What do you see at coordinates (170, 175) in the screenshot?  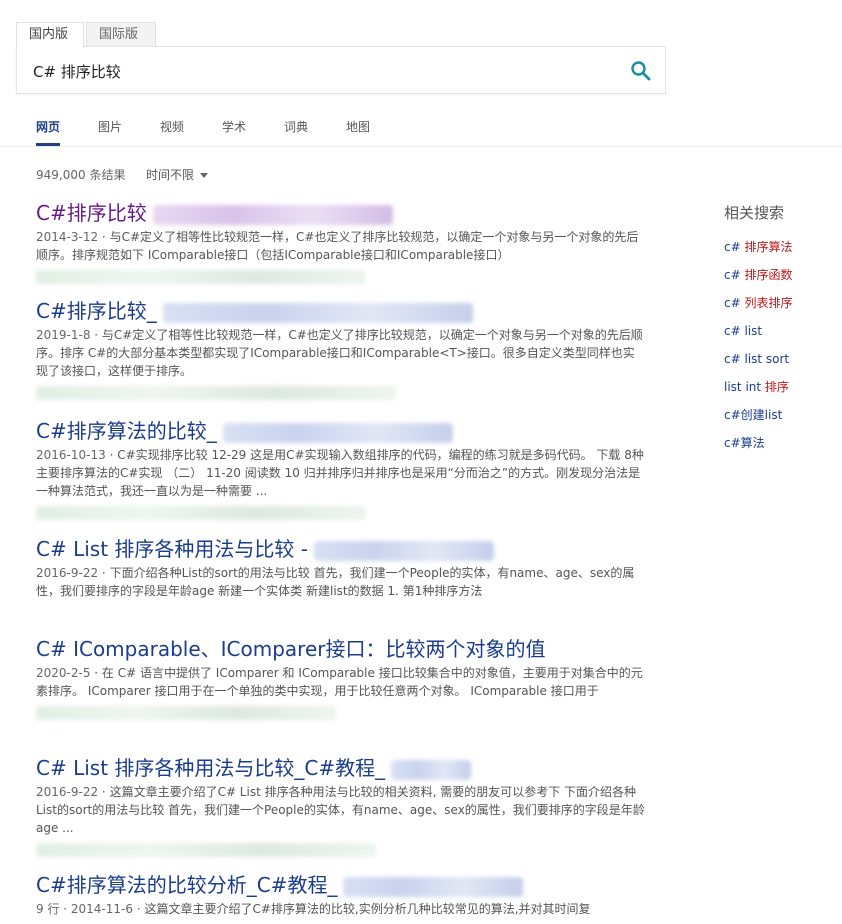 I see `time-filter-label: 时间不限` at bounding box center [170, 175].